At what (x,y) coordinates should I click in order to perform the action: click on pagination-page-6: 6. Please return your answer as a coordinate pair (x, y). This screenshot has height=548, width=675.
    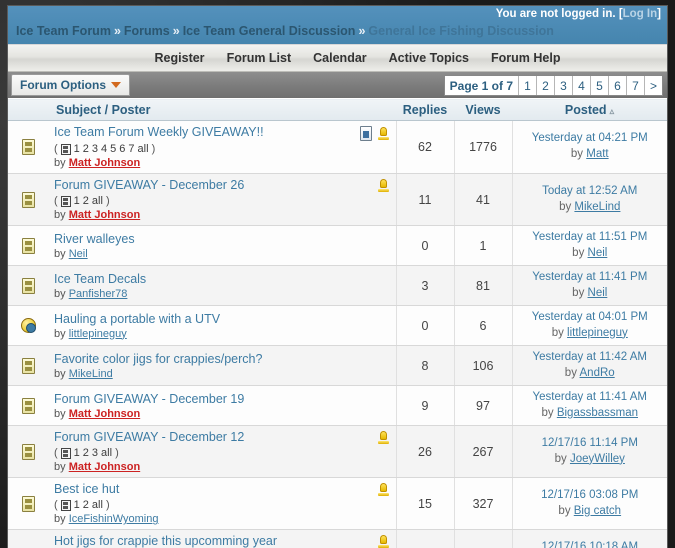
    Looking at the image, I should click on (617, 85).